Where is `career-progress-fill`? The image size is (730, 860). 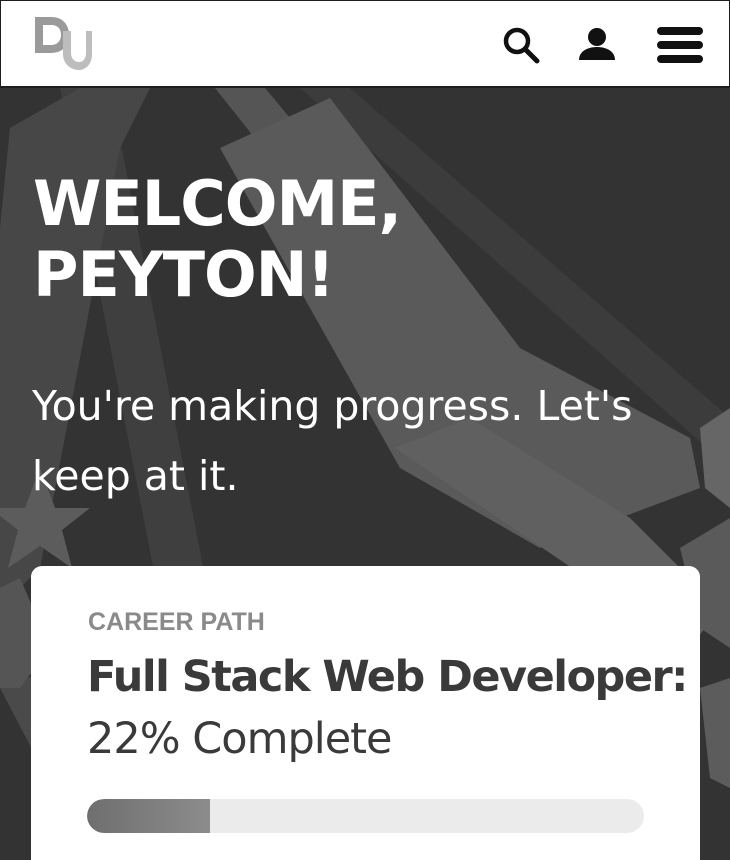 career-progress-fill is located at coordinates (148, 816).